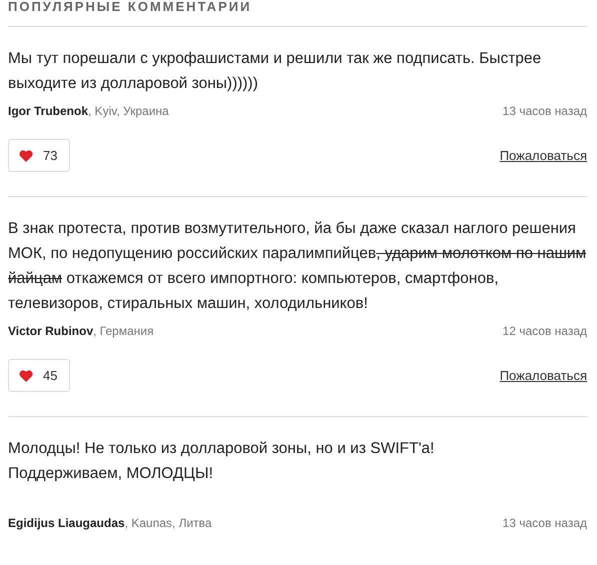  What do you see at coordinates (110, 523) in the screenshot?
I see `comment-author: Egidijus Liaugaudas, Kaunas, Литва` at bounding box center [110, 523].